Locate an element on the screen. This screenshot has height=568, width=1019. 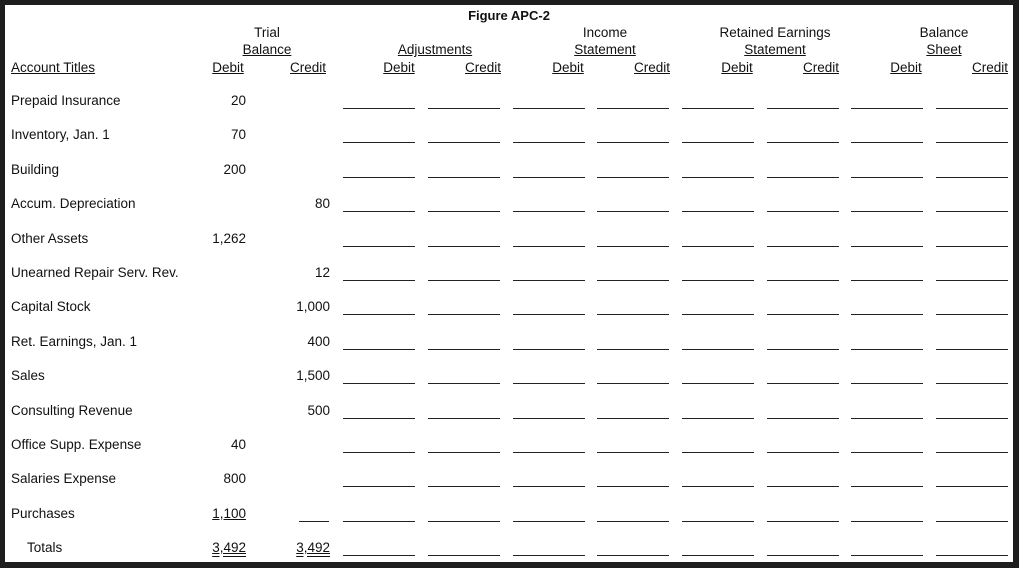
trial-balance-credit-blank is located at coordinates (314, 521).